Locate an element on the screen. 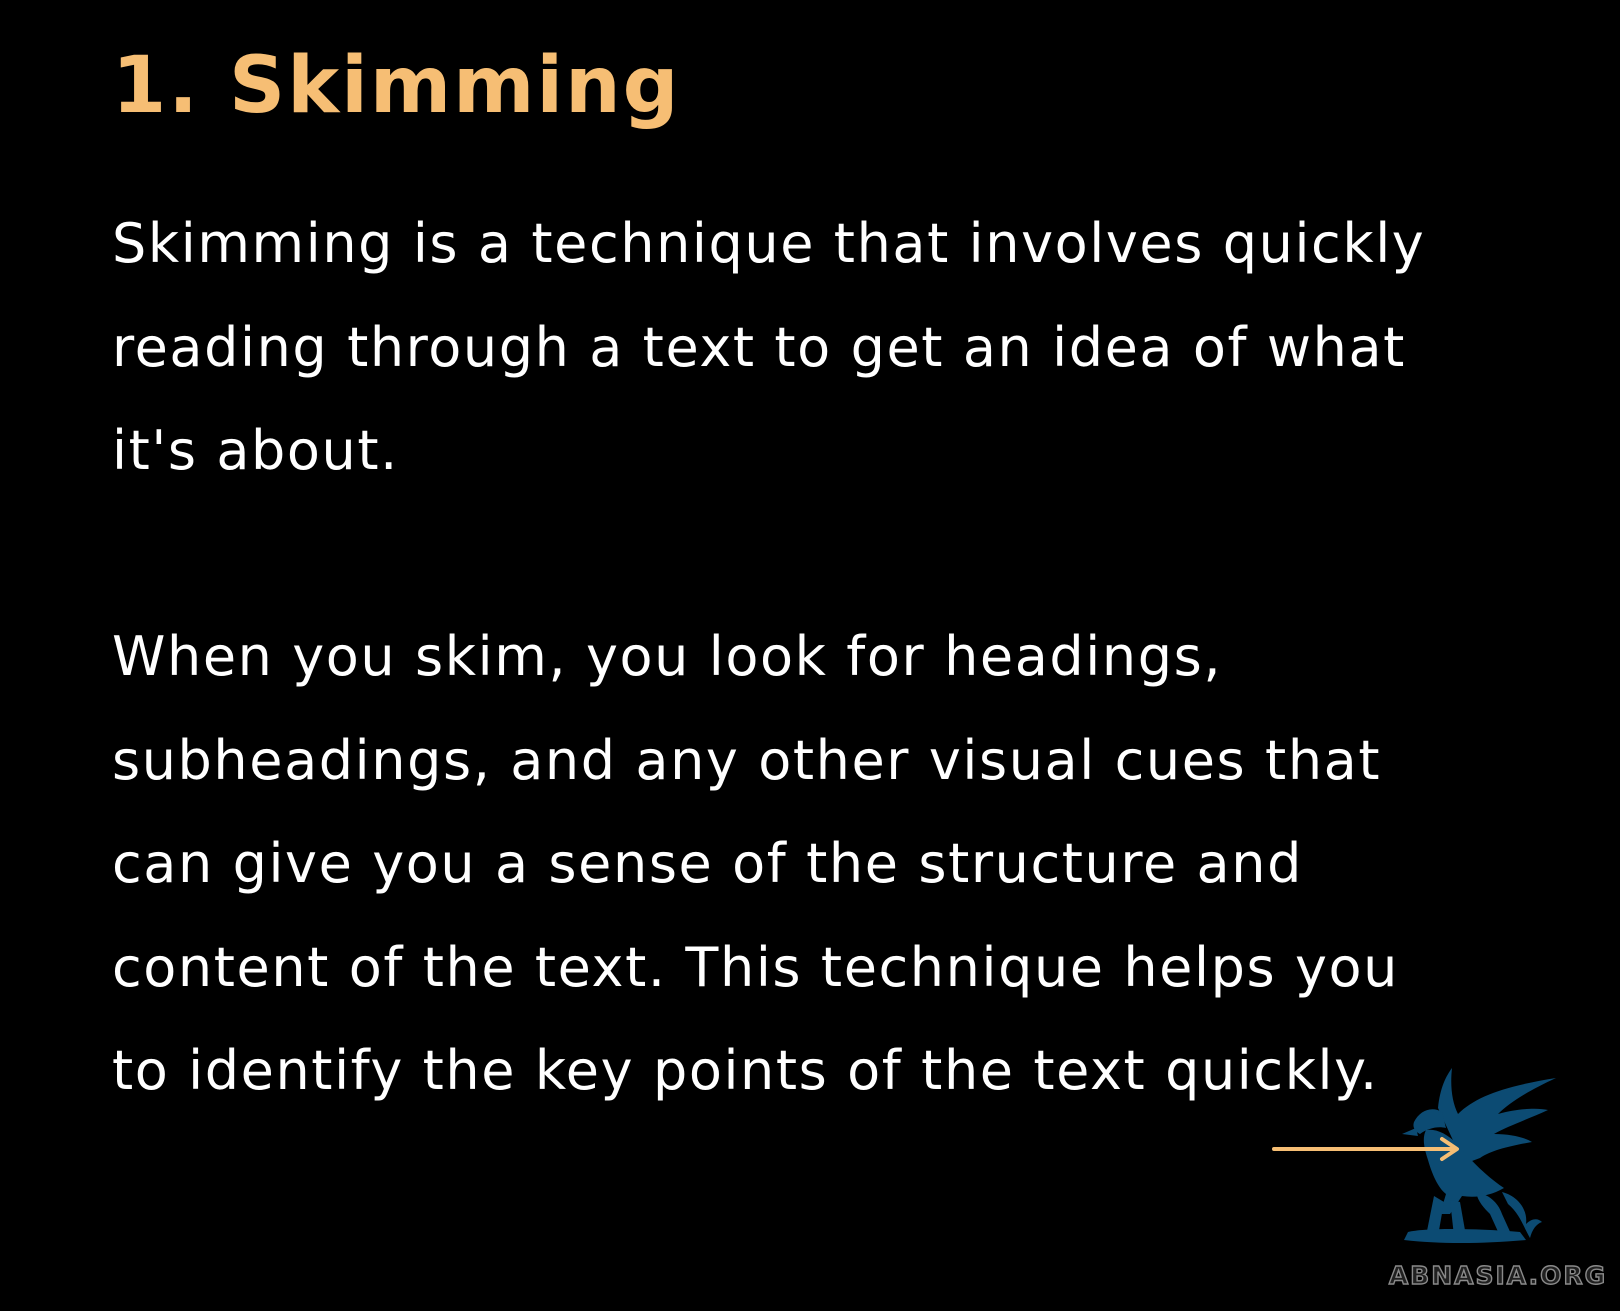 Image resolution: width=1620 pixels, height=1313 pixels. paragraph-line: it's about. is located at coordinates (255, 450).